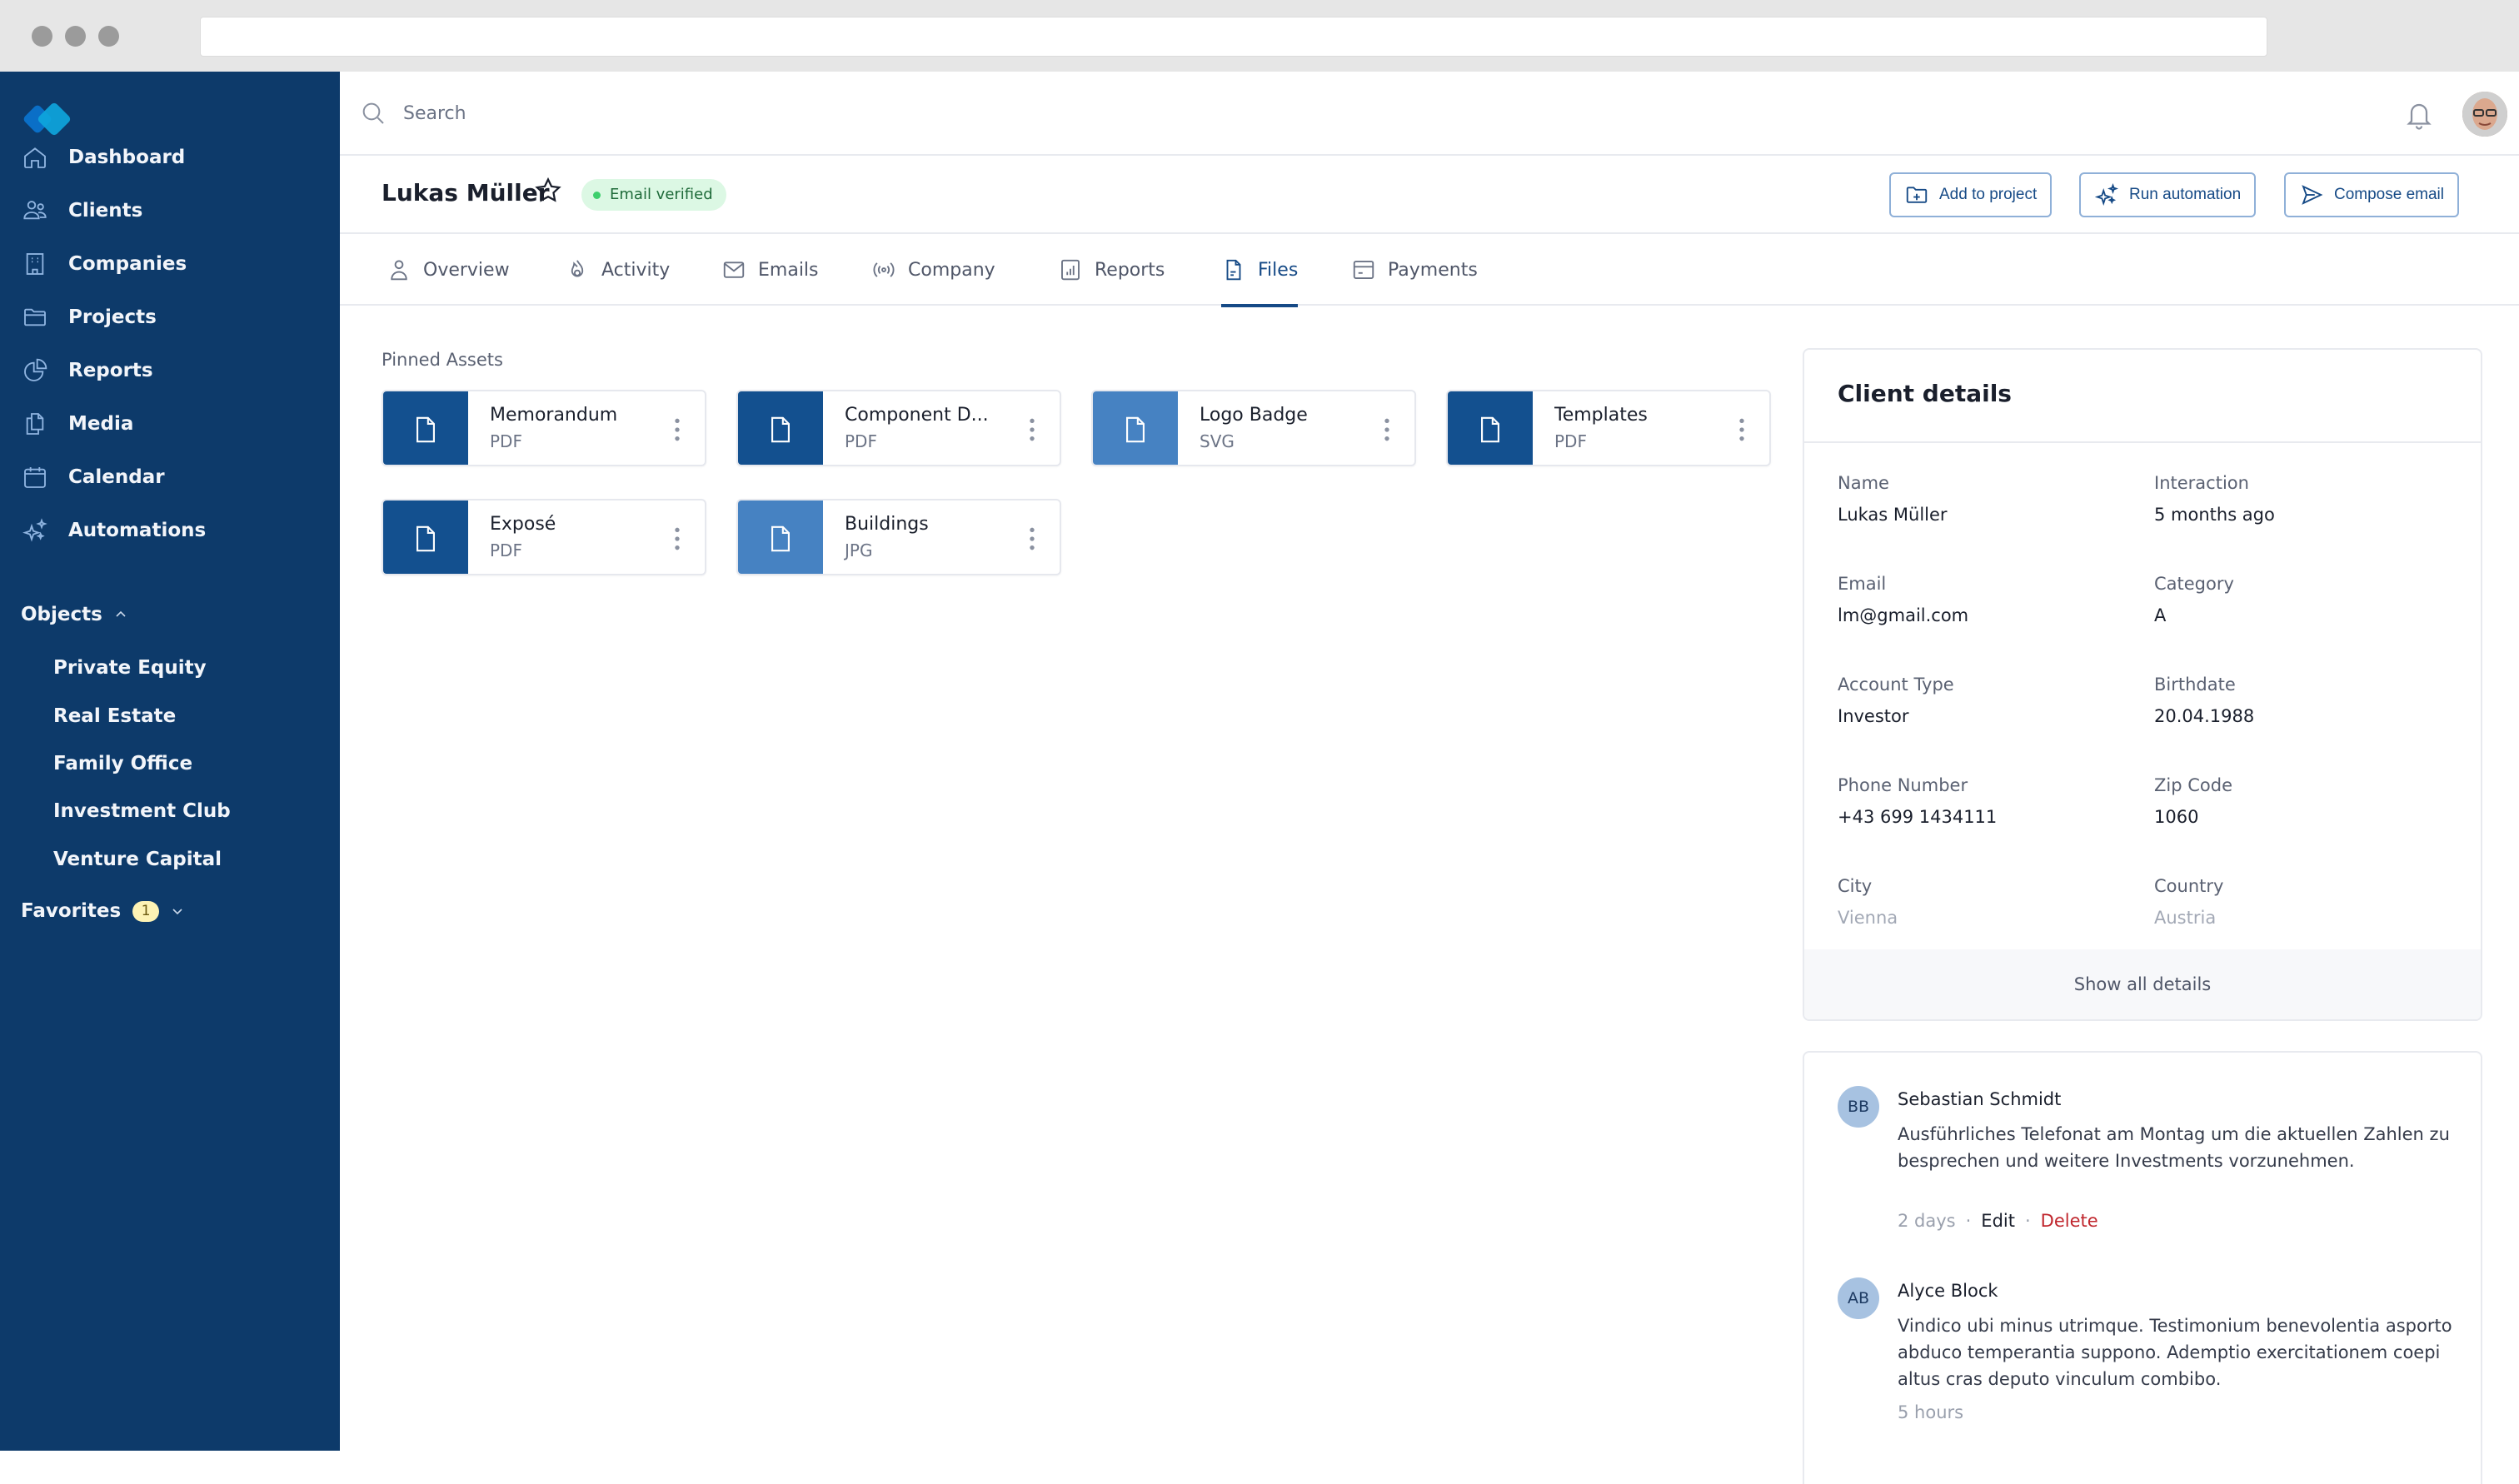 This screenshot has height=1484, width=2519. What do you see at coordinates (170, 423) in the screenshot?
I see `sidebar-item-media: Media` at bounding box center [170, 423].